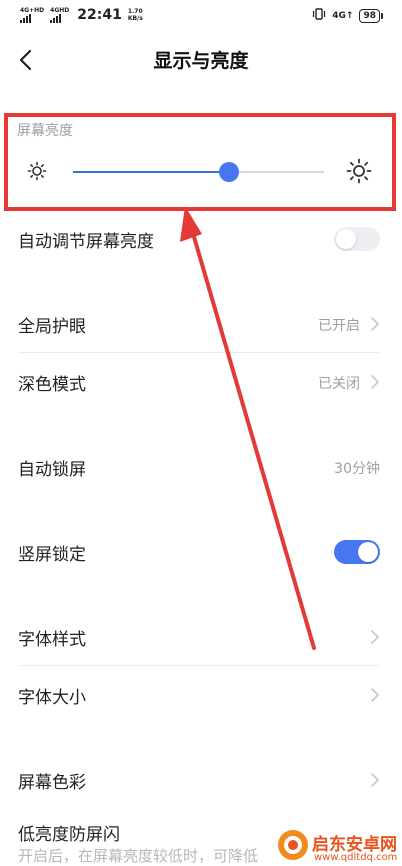  I want to click on network-speed-value: 1.70, so click(135, 11).